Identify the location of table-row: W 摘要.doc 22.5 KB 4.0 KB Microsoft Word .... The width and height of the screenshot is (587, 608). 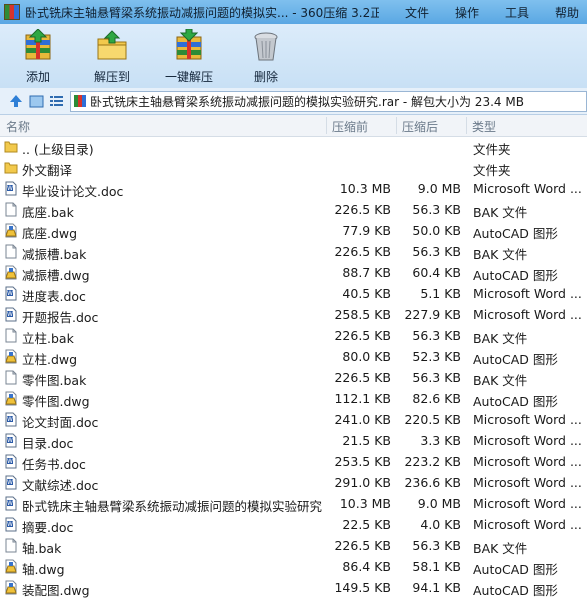
(293, 524).